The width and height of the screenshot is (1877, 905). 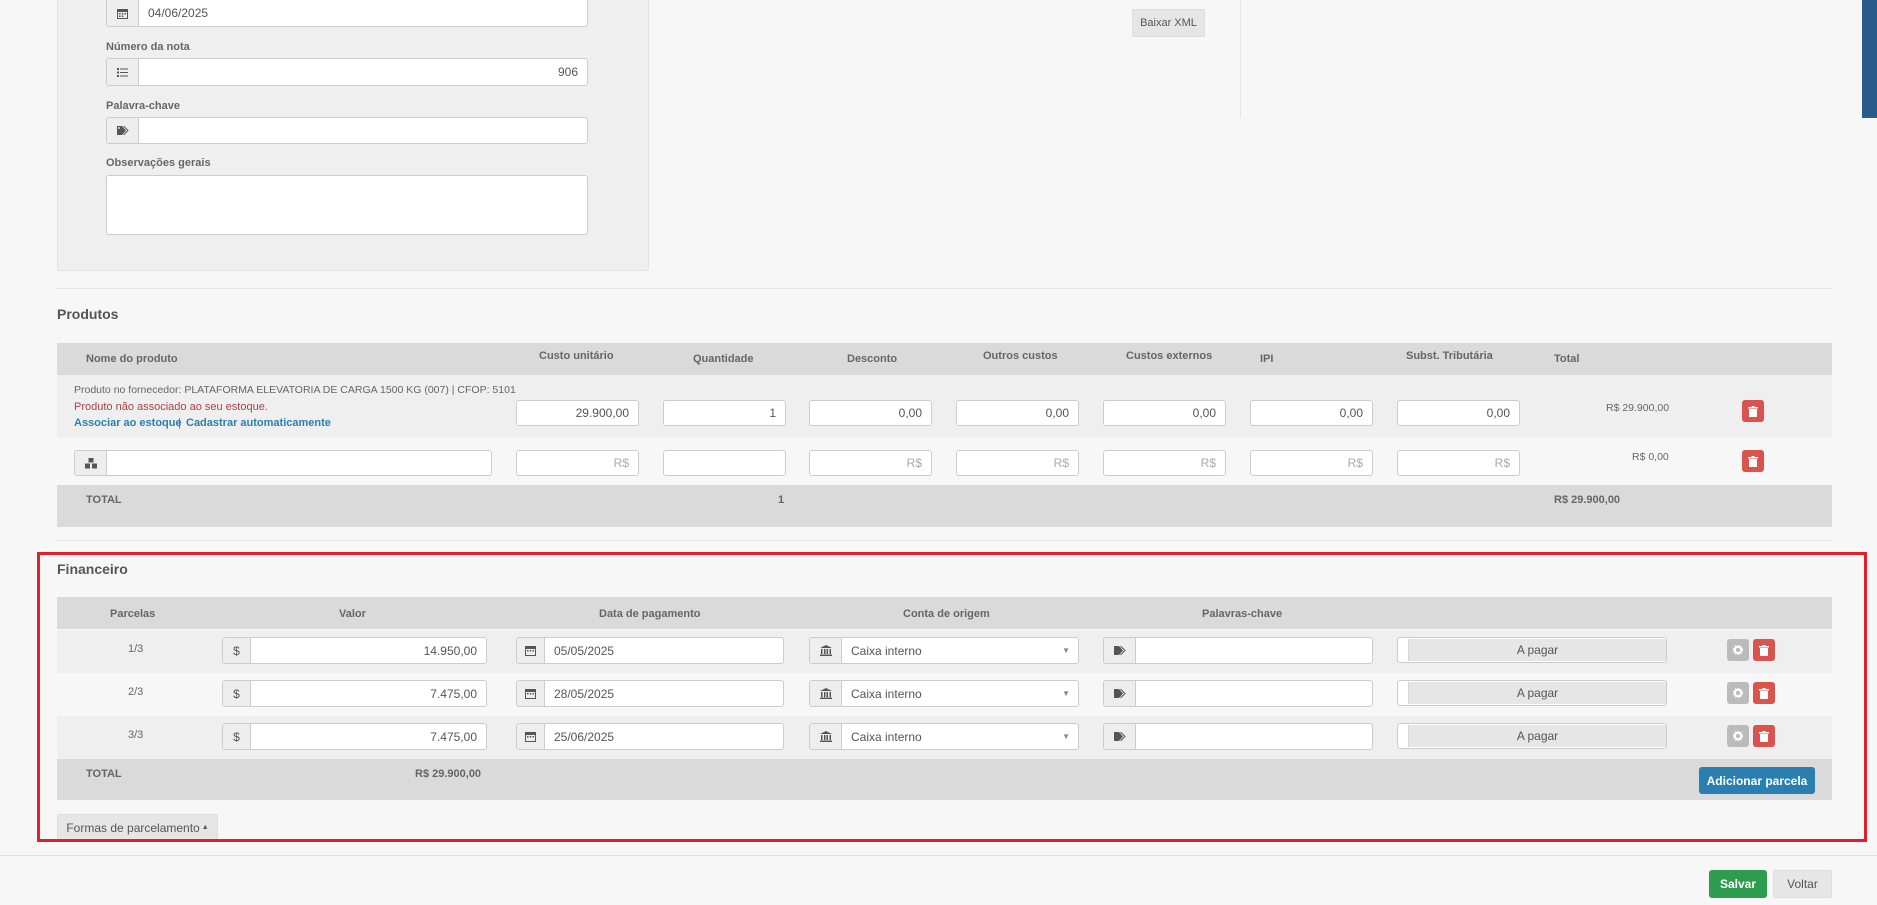 What do you see at coordinates (258, 423) in the screenshot?
I see `register-auto-link: Cadastrar automaticamente` at bounding box center [258, 423].